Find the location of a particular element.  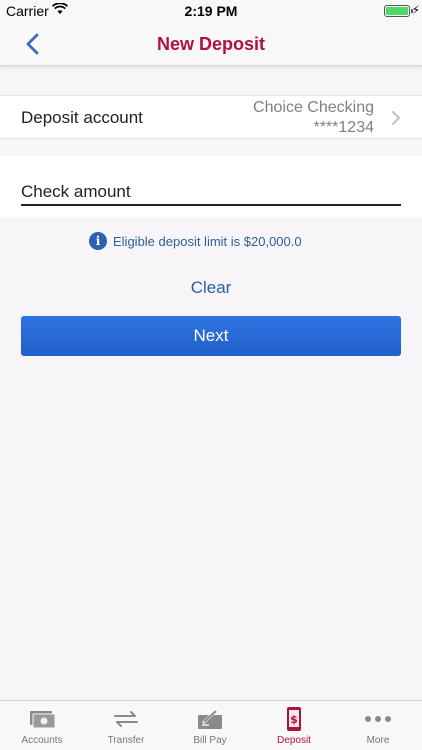

deposit-account-row: Deposit account Choice Checking ****1234 is located at coordinates (211, 117).